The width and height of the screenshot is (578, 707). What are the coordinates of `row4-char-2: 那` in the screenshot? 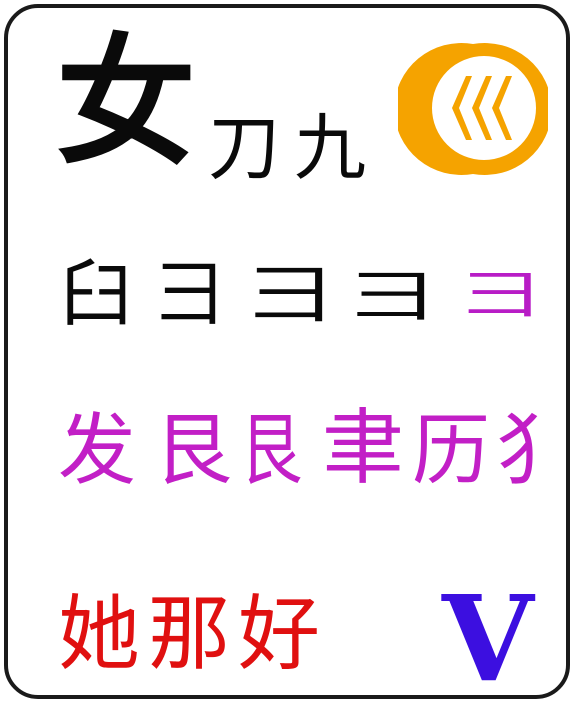 It's located at (189, 634).